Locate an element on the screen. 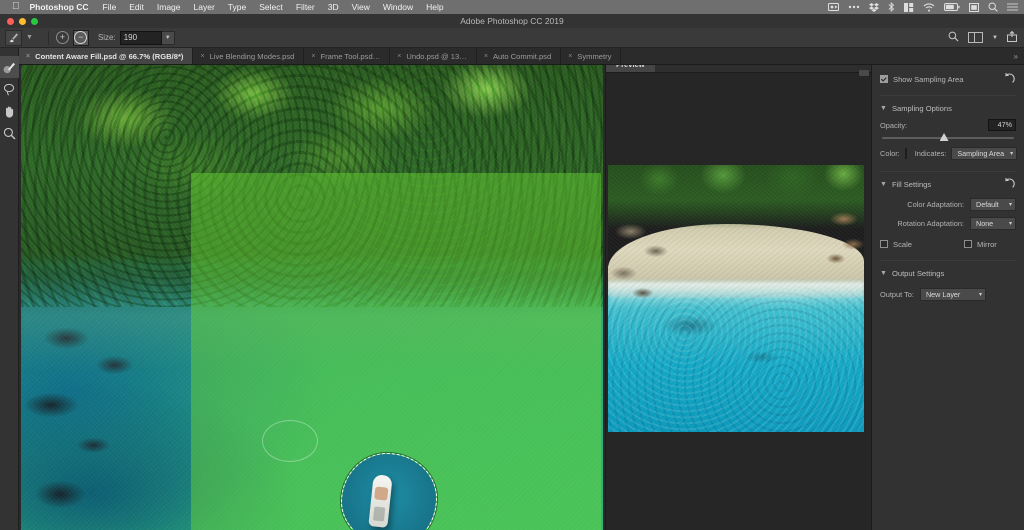  menu-app-name: Photoshop CC is located at coordinates (59, 7).